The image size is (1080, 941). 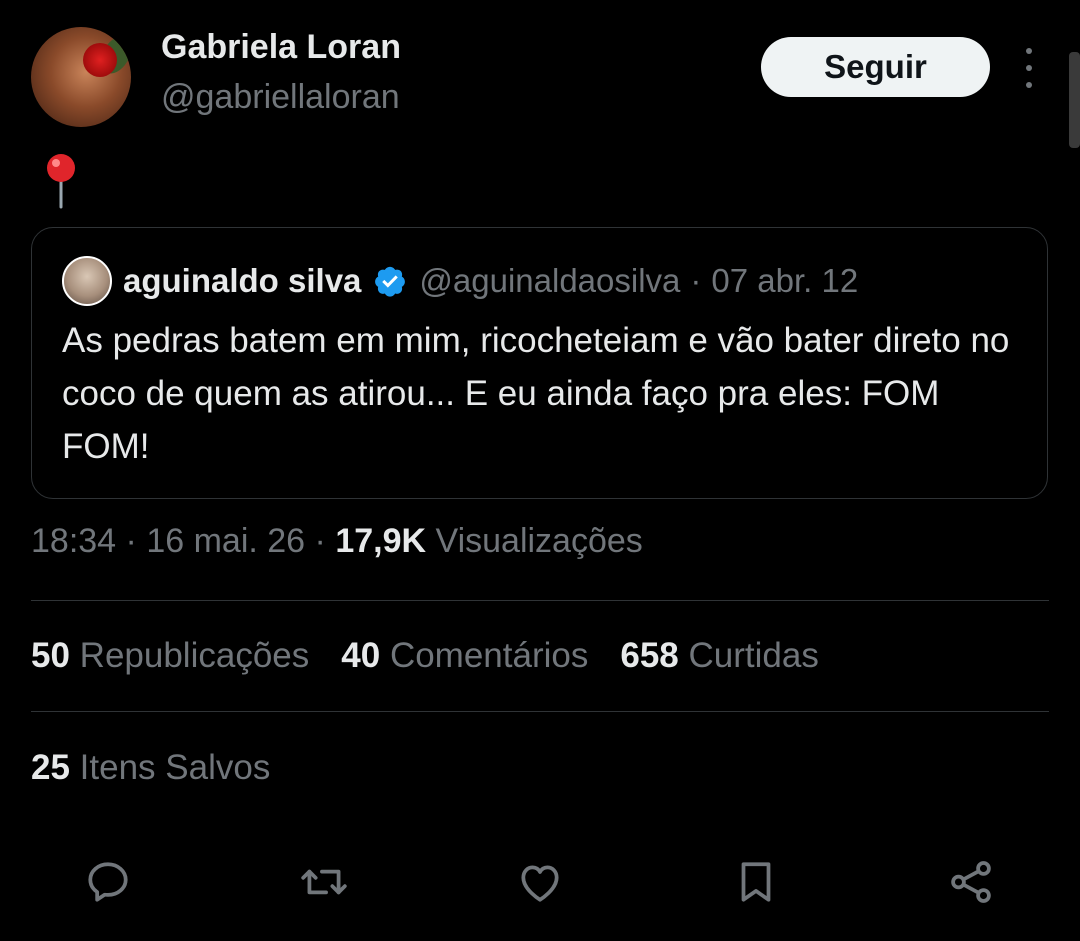 I want to click on quoted-date: 07 abr. 12, so click(x=784, y=281).